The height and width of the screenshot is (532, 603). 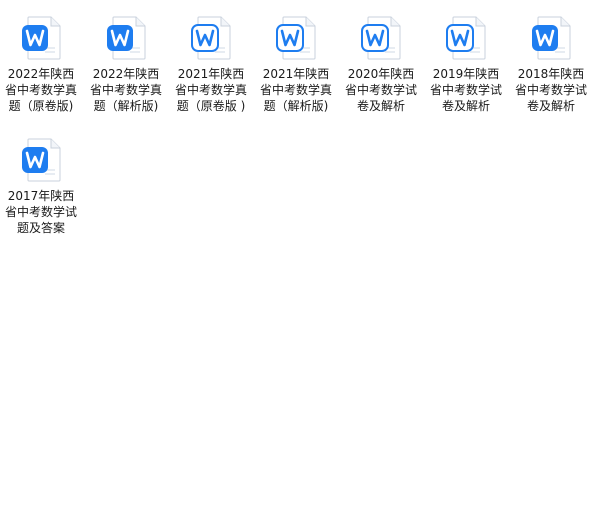 What do you see at coordinates (40, 212) in the screenshot?
I see `file-name: 2017年陕西省中考数学试题及答案` at bounding box center [40, 212].